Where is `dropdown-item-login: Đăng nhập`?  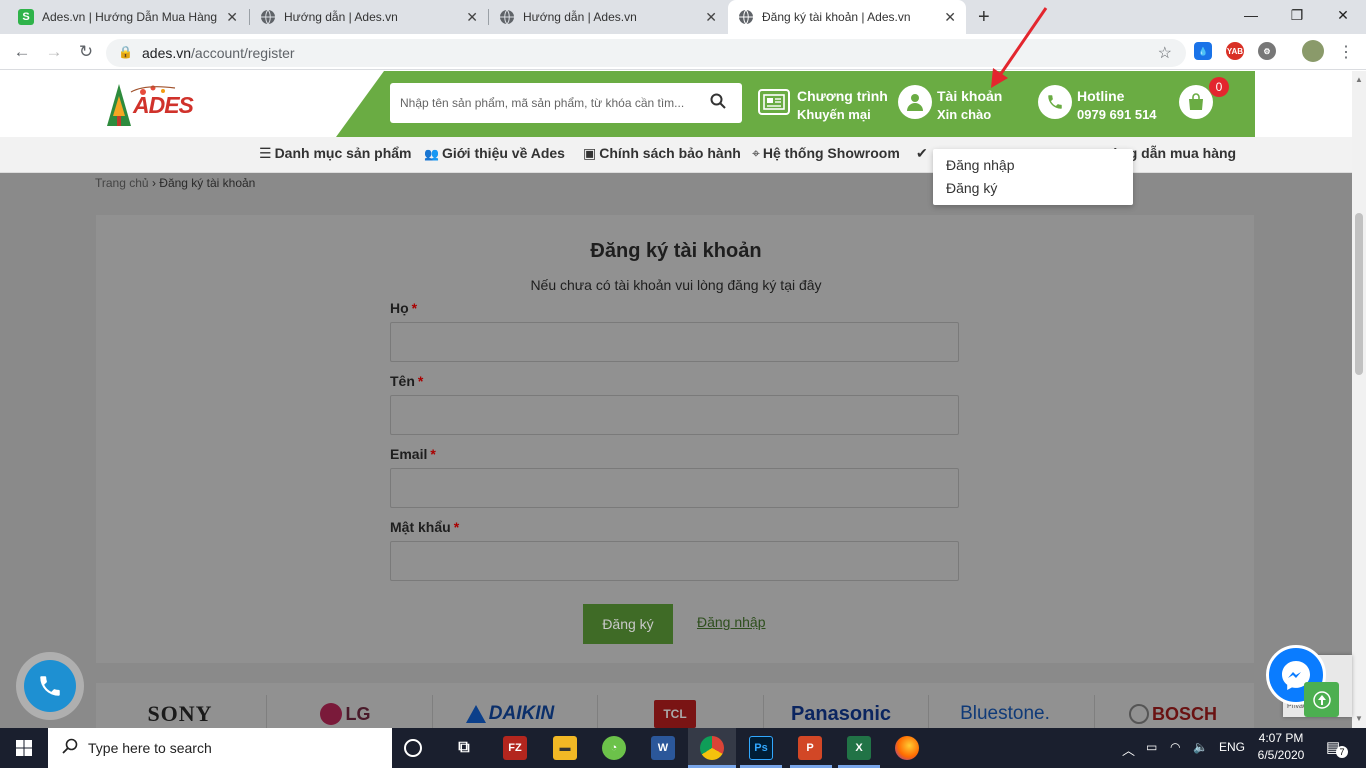 dropdown-item-login: Đăng nhập is located at coordinates (980, 165).